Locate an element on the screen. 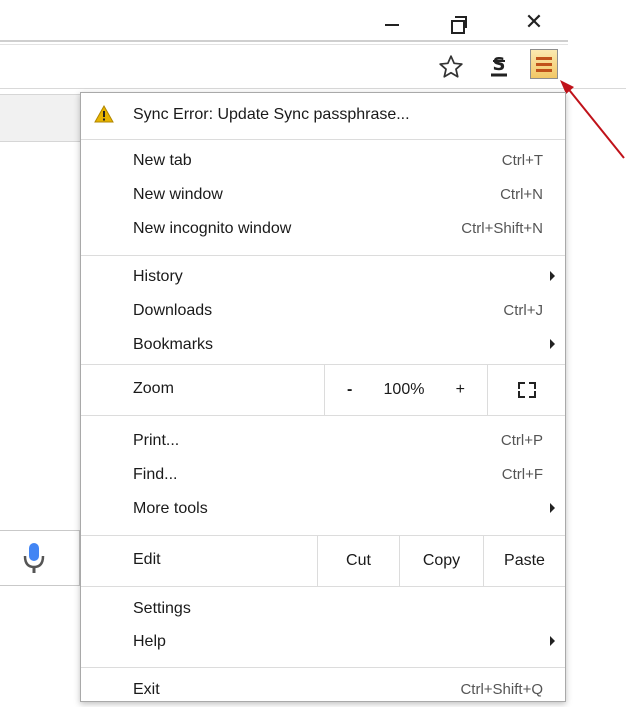  menu-item-label: New window is located at coordinates (178, 194).